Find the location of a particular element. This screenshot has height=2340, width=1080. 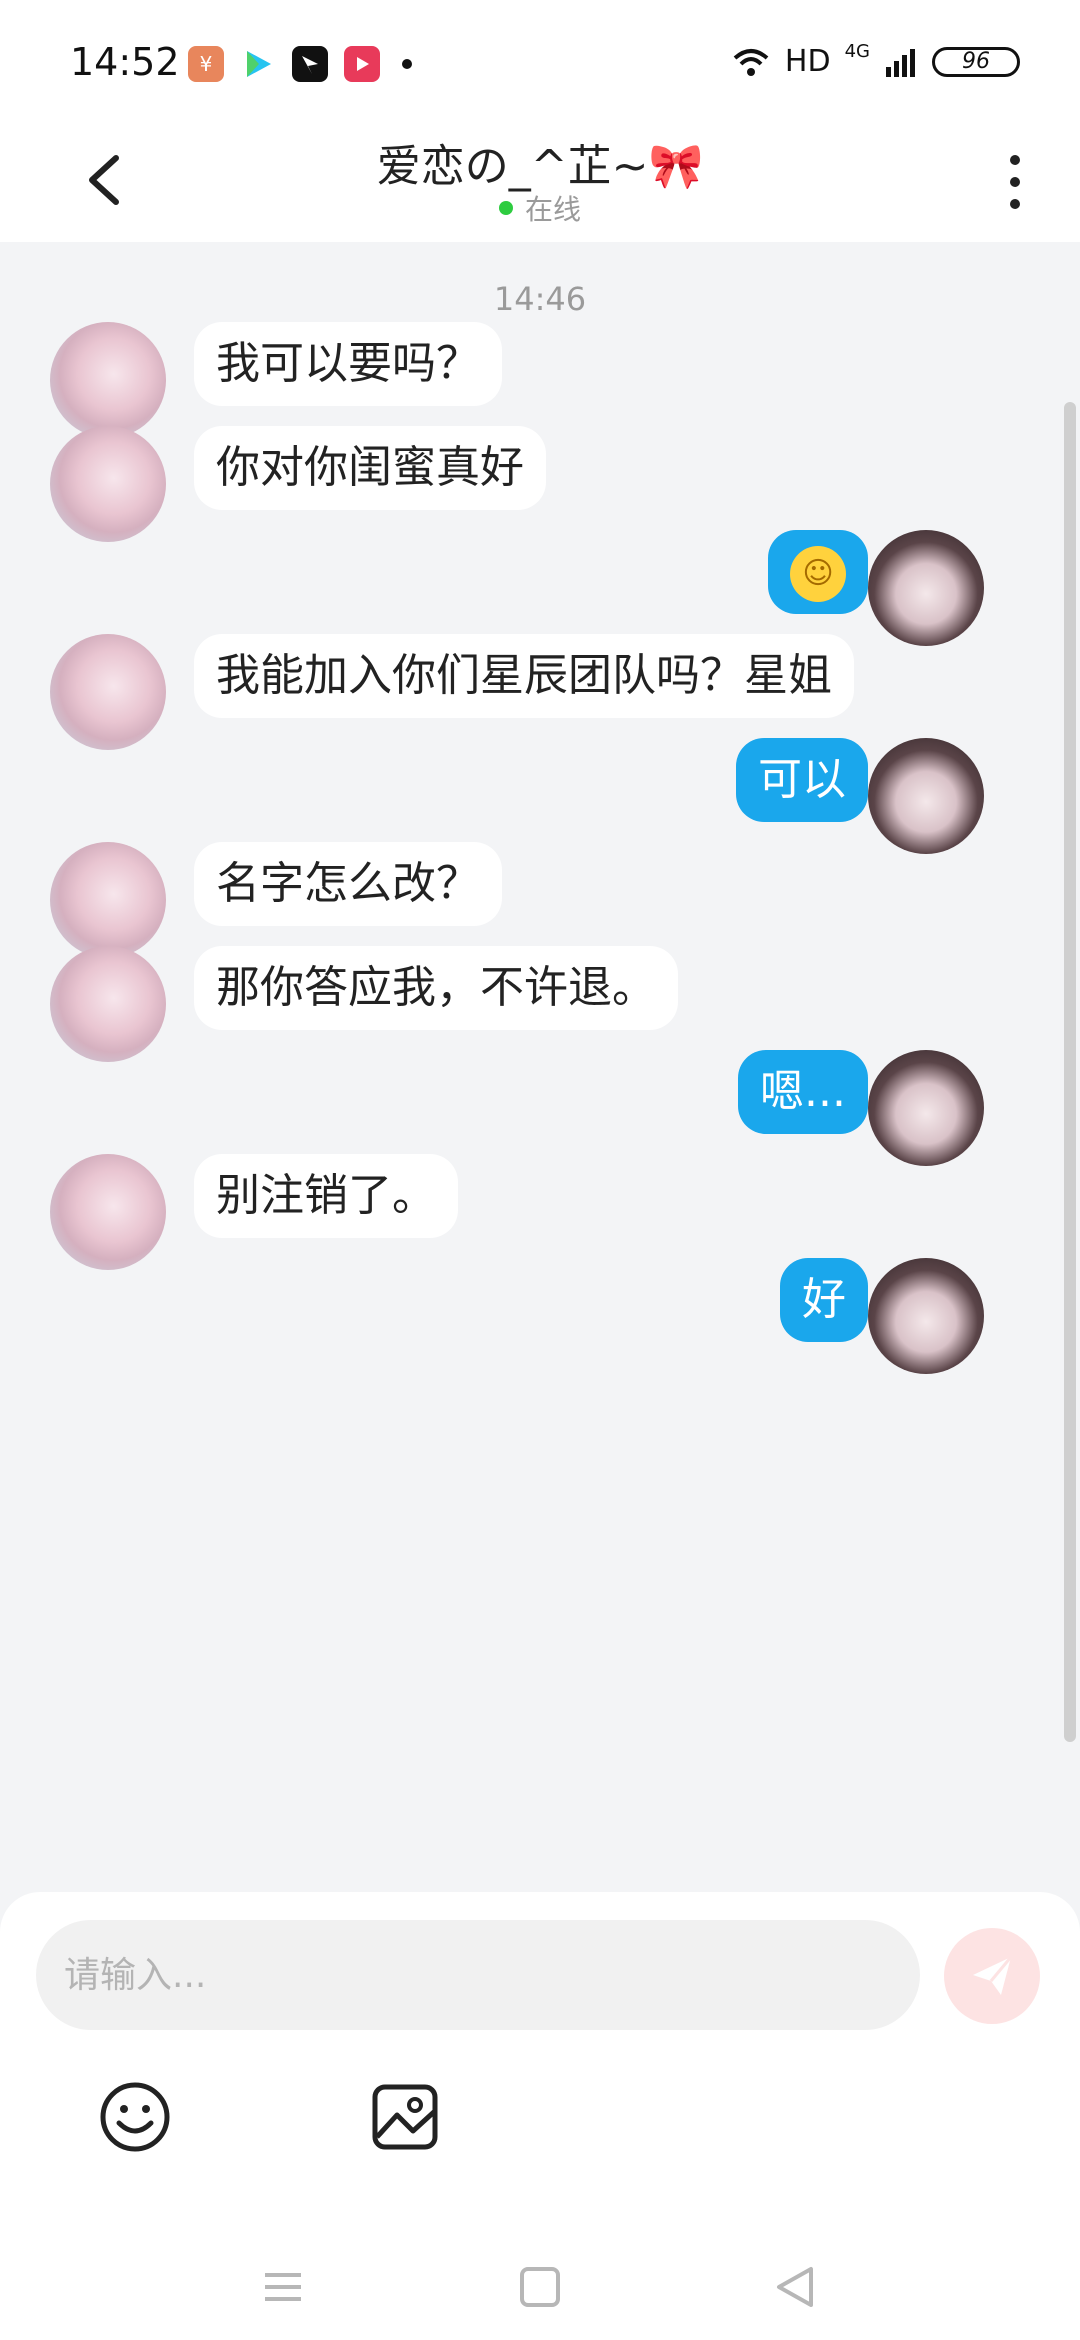

online-dot-icon is located at coordinates (505, 208).